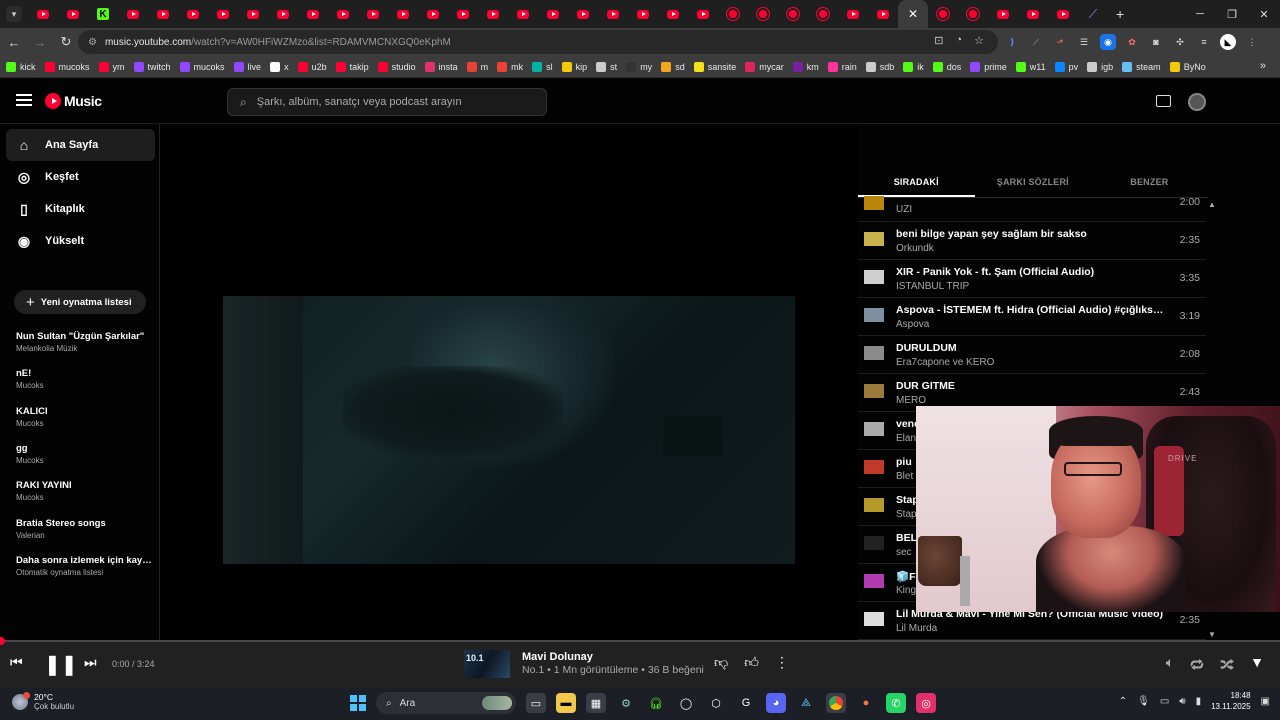  What do you see at coordinates (1093, 14) in the screenshot?
I see `browser-tab: ⟋` at bounding box center [1093, 14].